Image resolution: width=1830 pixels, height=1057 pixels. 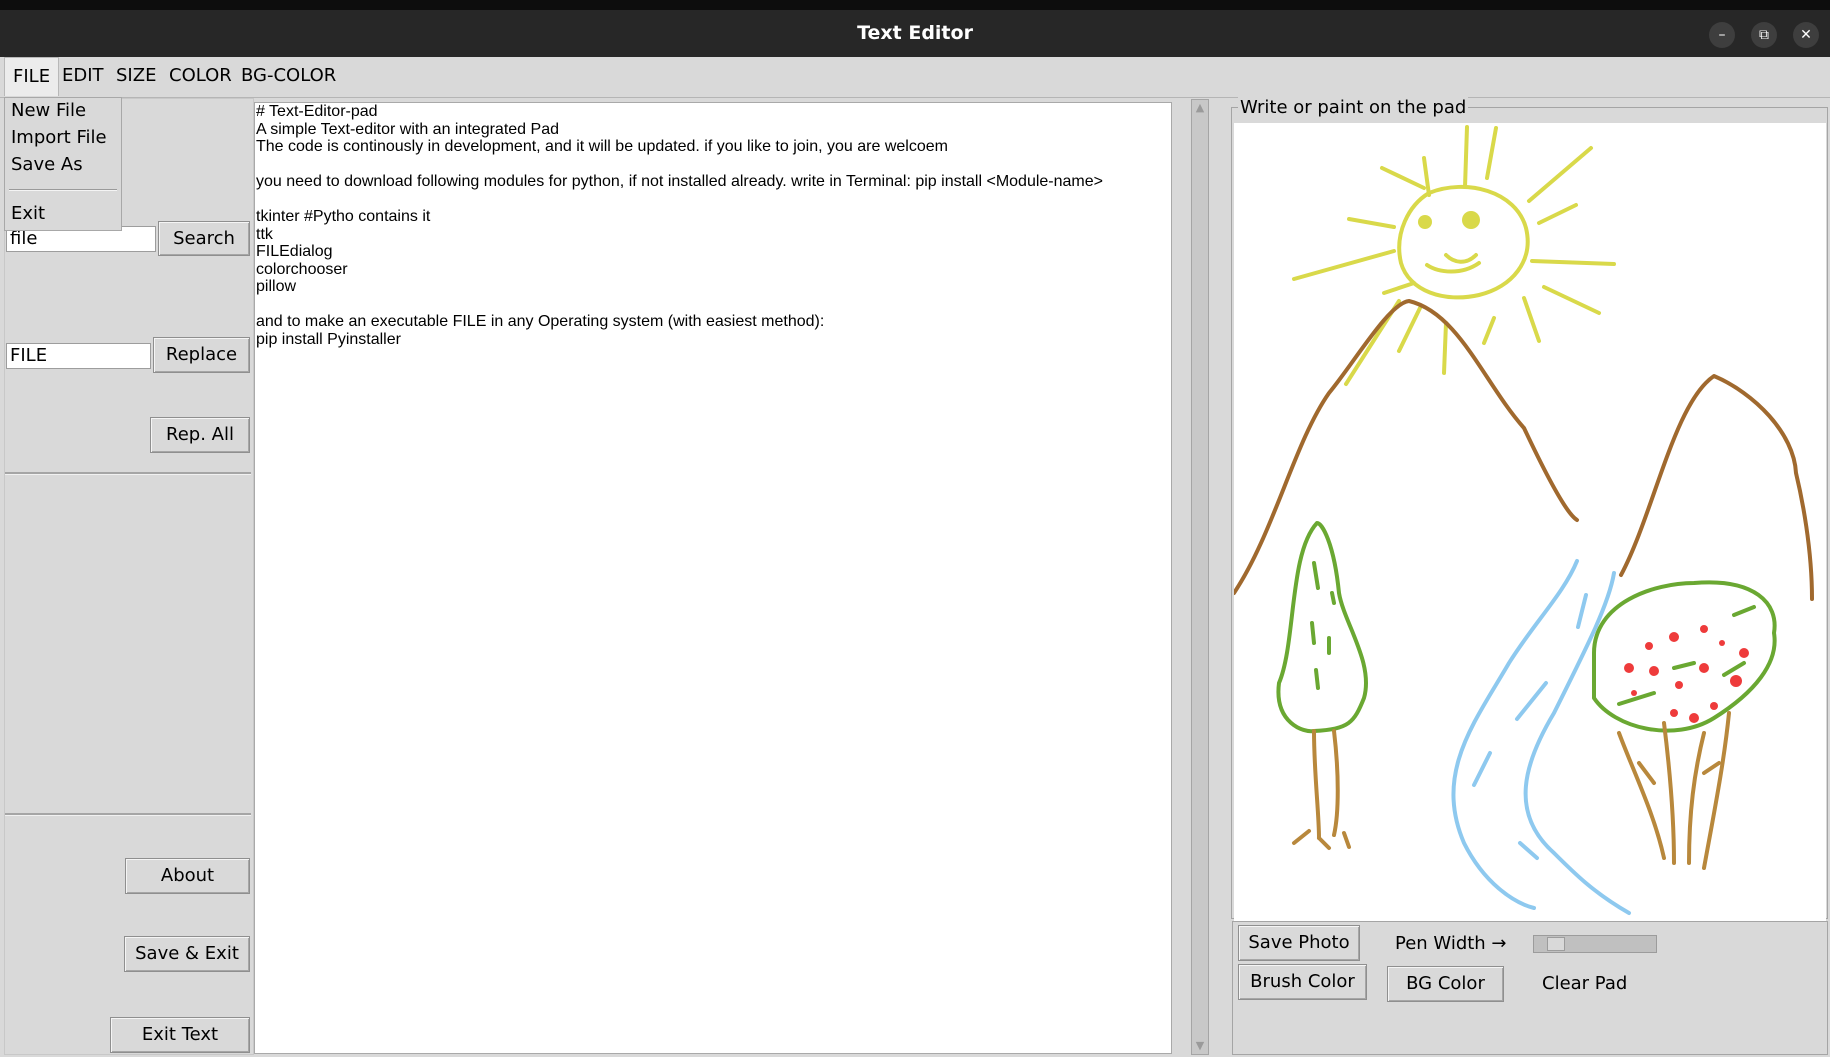 What do you see at coordinates (343, 216) in the screenshot?
I see `editor-line: tkinter #Pytho contains it` at bounding box center [343, 216].